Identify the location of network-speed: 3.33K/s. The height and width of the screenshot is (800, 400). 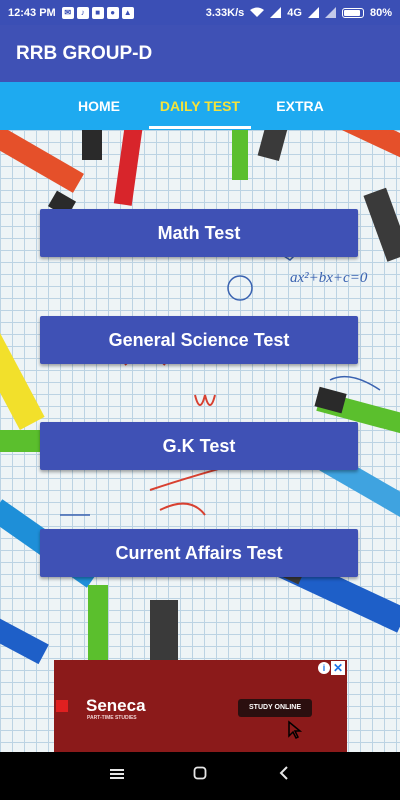
(225, 12).